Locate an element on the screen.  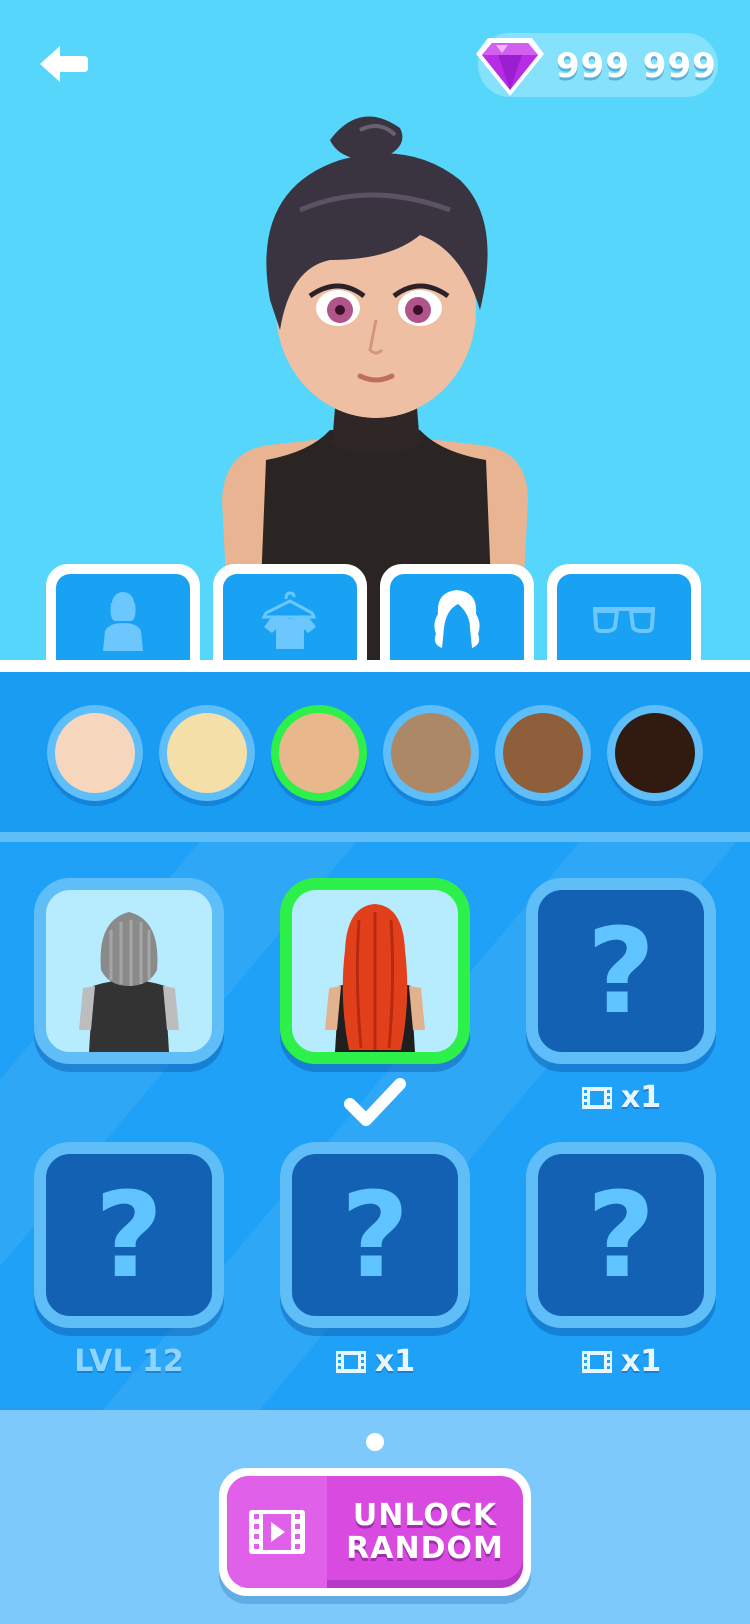
hair-icon is located at coordinates (457, 619).